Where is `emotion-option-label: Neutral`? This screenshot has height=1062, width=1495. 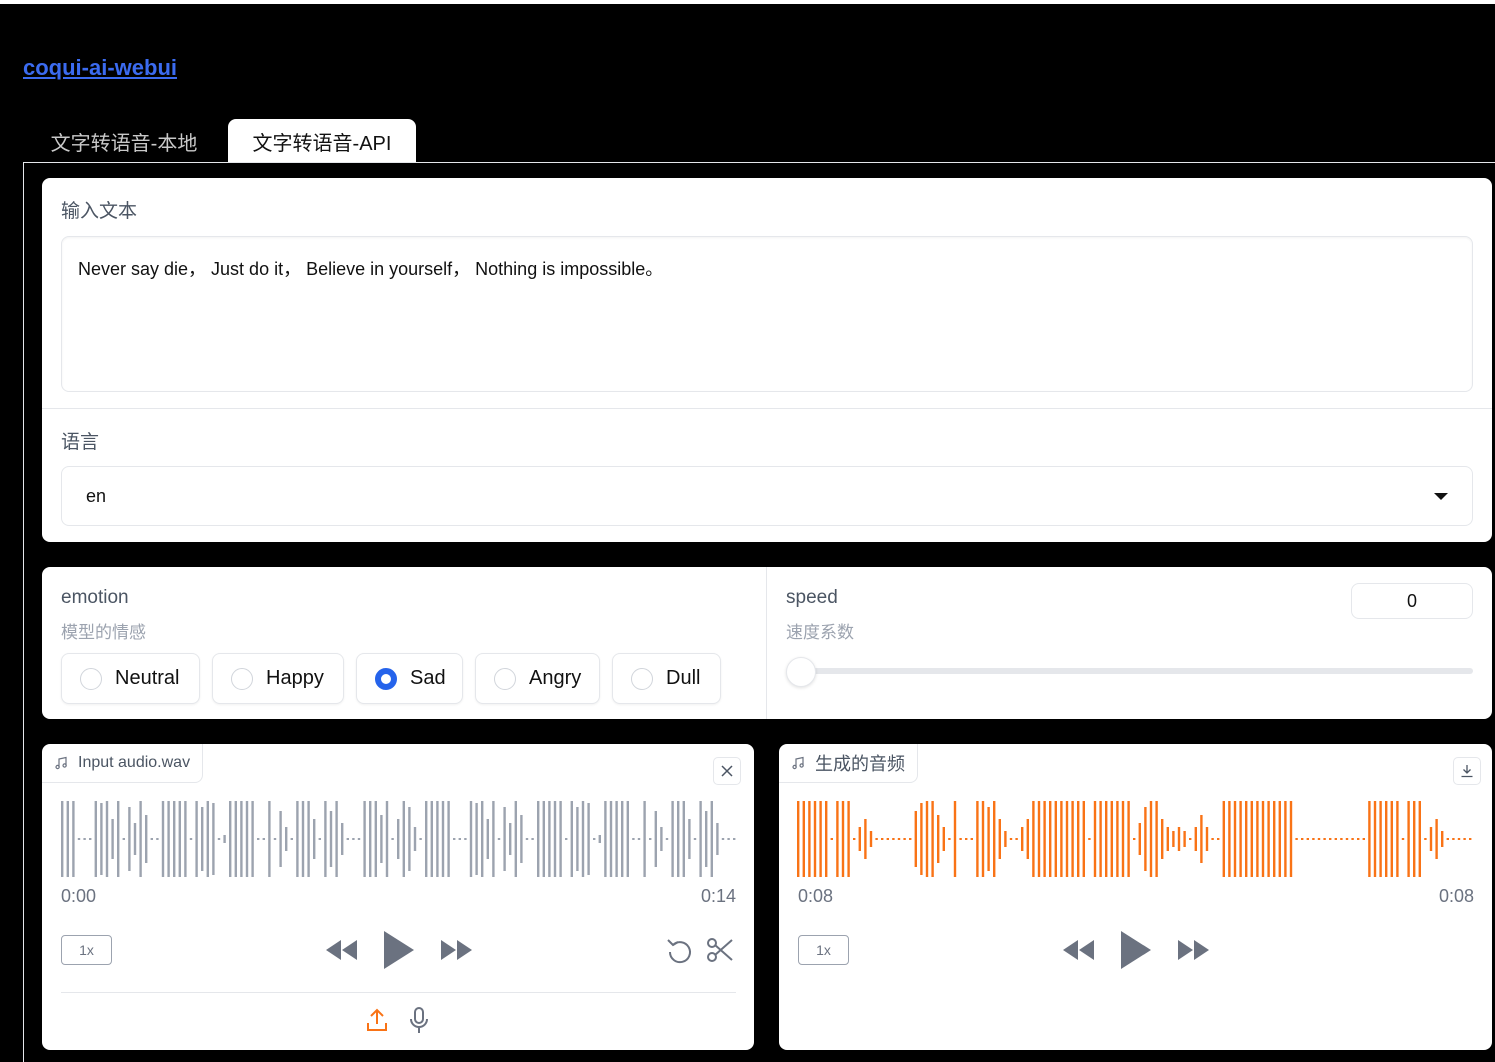 emotion-option-label: Neutral is located at coordinates (147, 678).